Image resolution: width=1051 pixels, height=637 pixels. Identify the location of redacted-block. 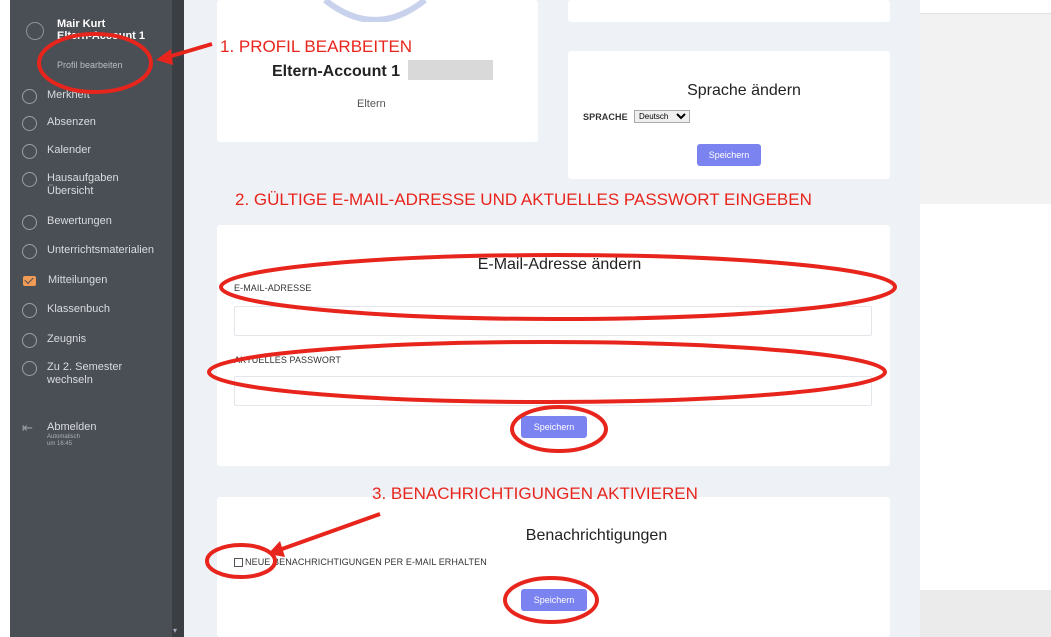
(450, 70).